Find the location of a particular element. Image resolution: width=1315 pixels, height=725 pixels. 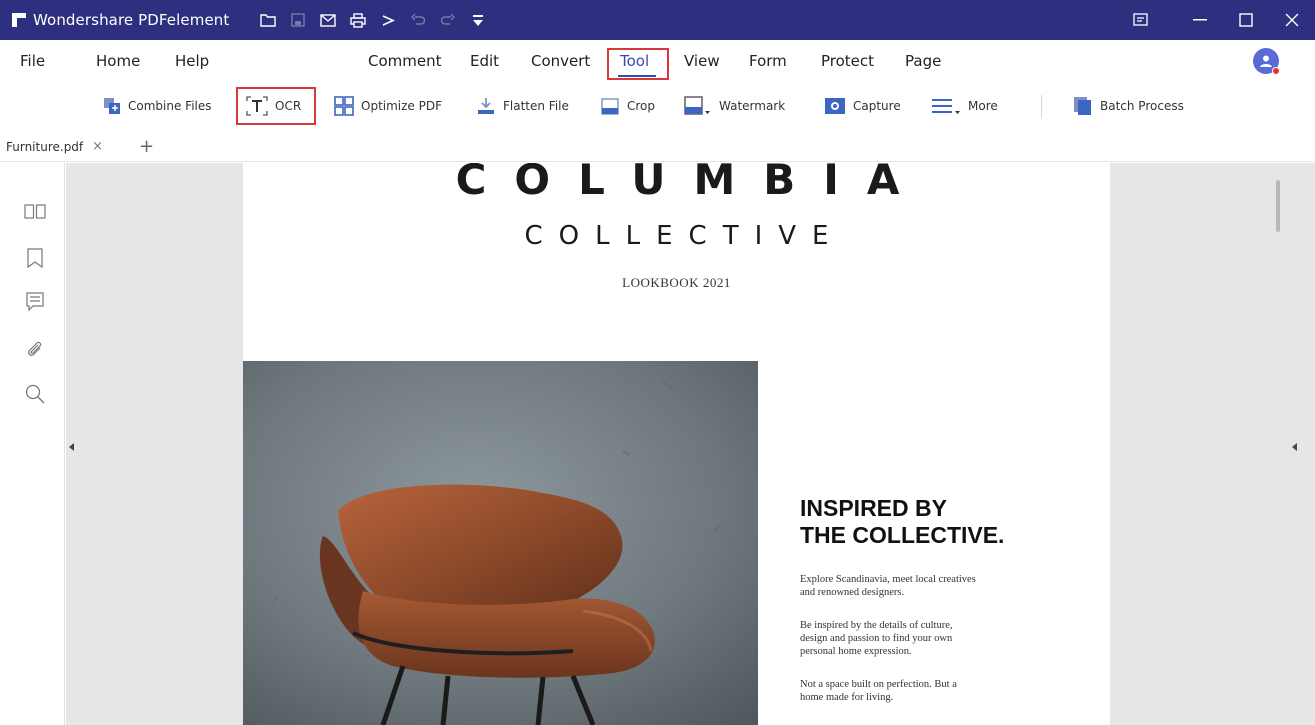

paragraph-2-line-1: Be inspired by the details of culture, is located at coordinates (876, 625).